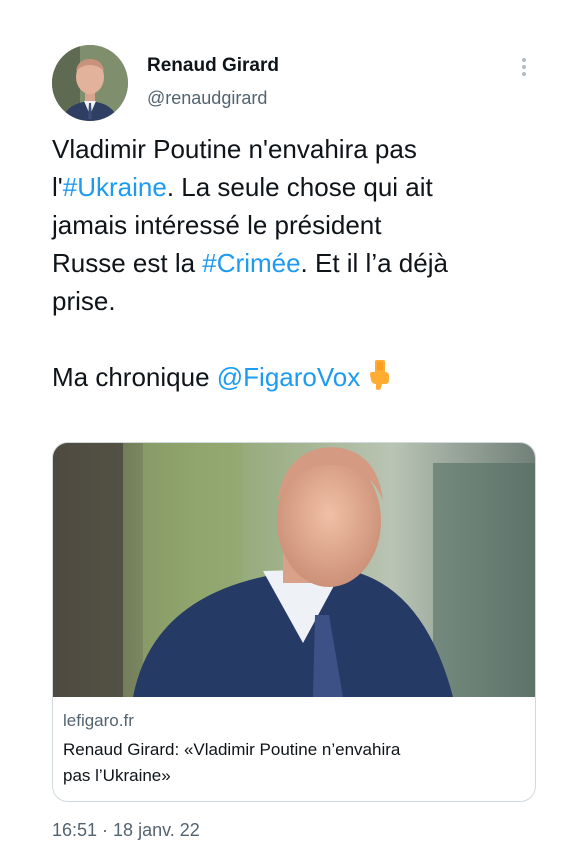 This screenshot has height=858, width=582. What do you see at coordinates (374, 263) in the screenshot?
I see `tweet-text-segment: . Et il l’a déjà` at bounding box center [374, 263].